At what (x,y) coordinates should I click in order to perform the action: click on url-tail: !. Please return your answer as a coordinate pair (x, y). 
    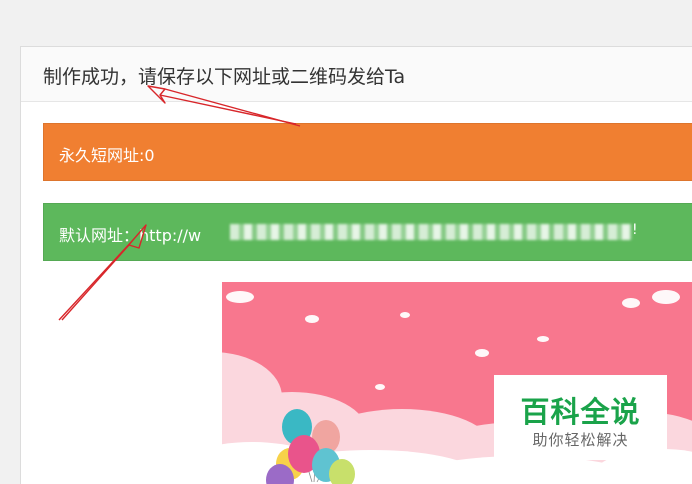
    Looking at the image, I should click on (635, 230).